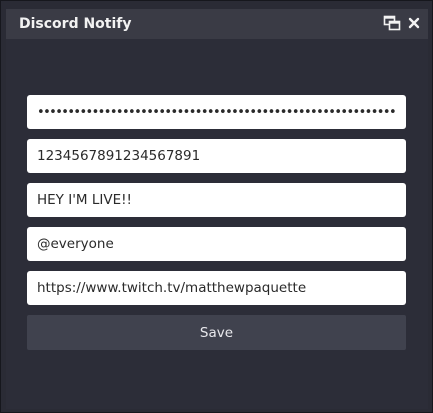 The image size is (433, 413). I want to click on popout-window-icon, so click(392, 23).